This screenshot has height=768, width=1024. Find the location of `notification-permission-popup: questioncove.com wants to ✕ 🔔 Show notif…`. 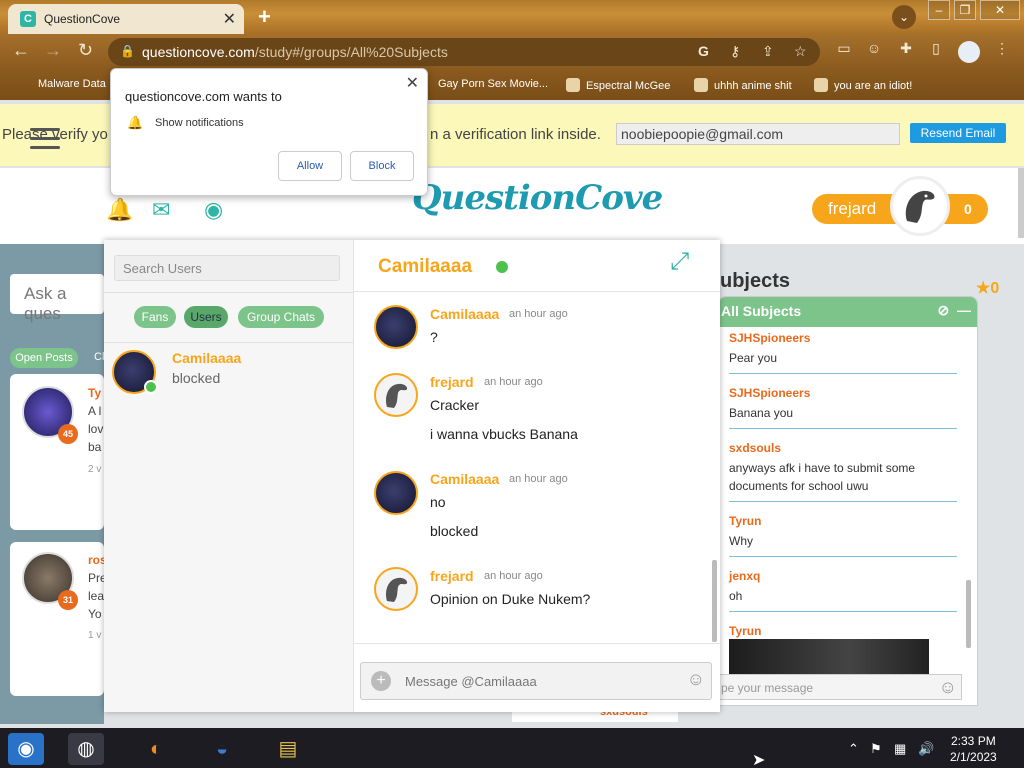

notification-permission-popup: questioncove.com wants to ✕ 🔔 Show notif… is located at coordinates (269, 132).